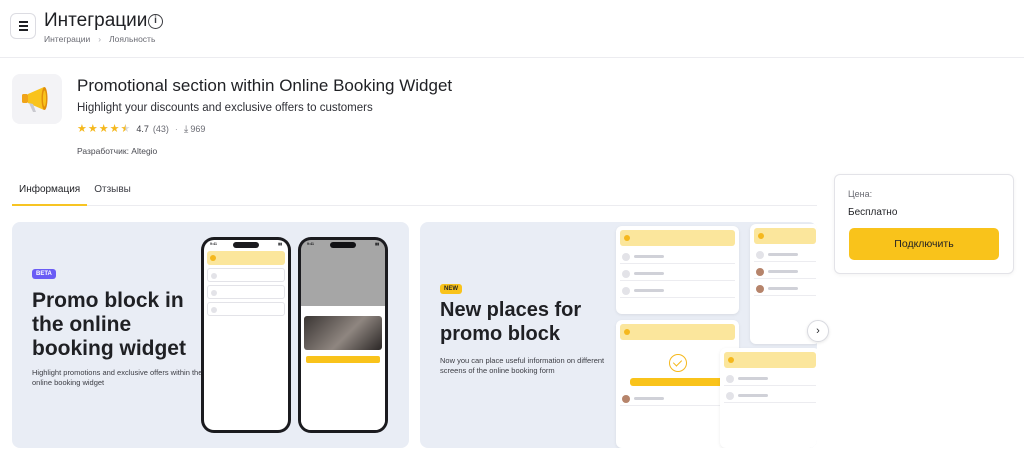  I want to click on top-bar: Интеграции i Интеграции › Лояльность, so click(512, 29).